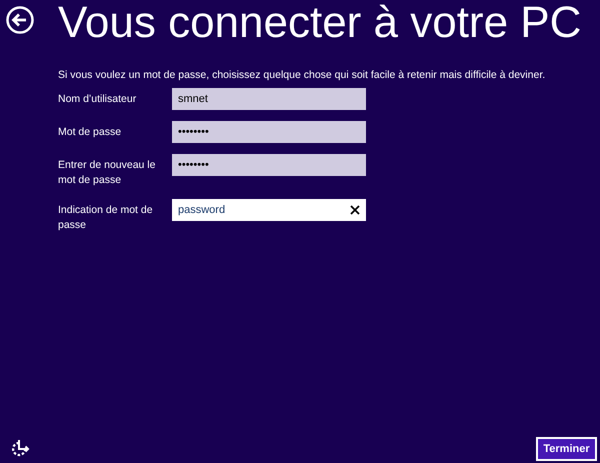 This screenshot has width=600, height=463. What do you see at coordinates (566, 449) in the screenshot?
I see `finish-button: Terminer` at bounding box center [566, 449].